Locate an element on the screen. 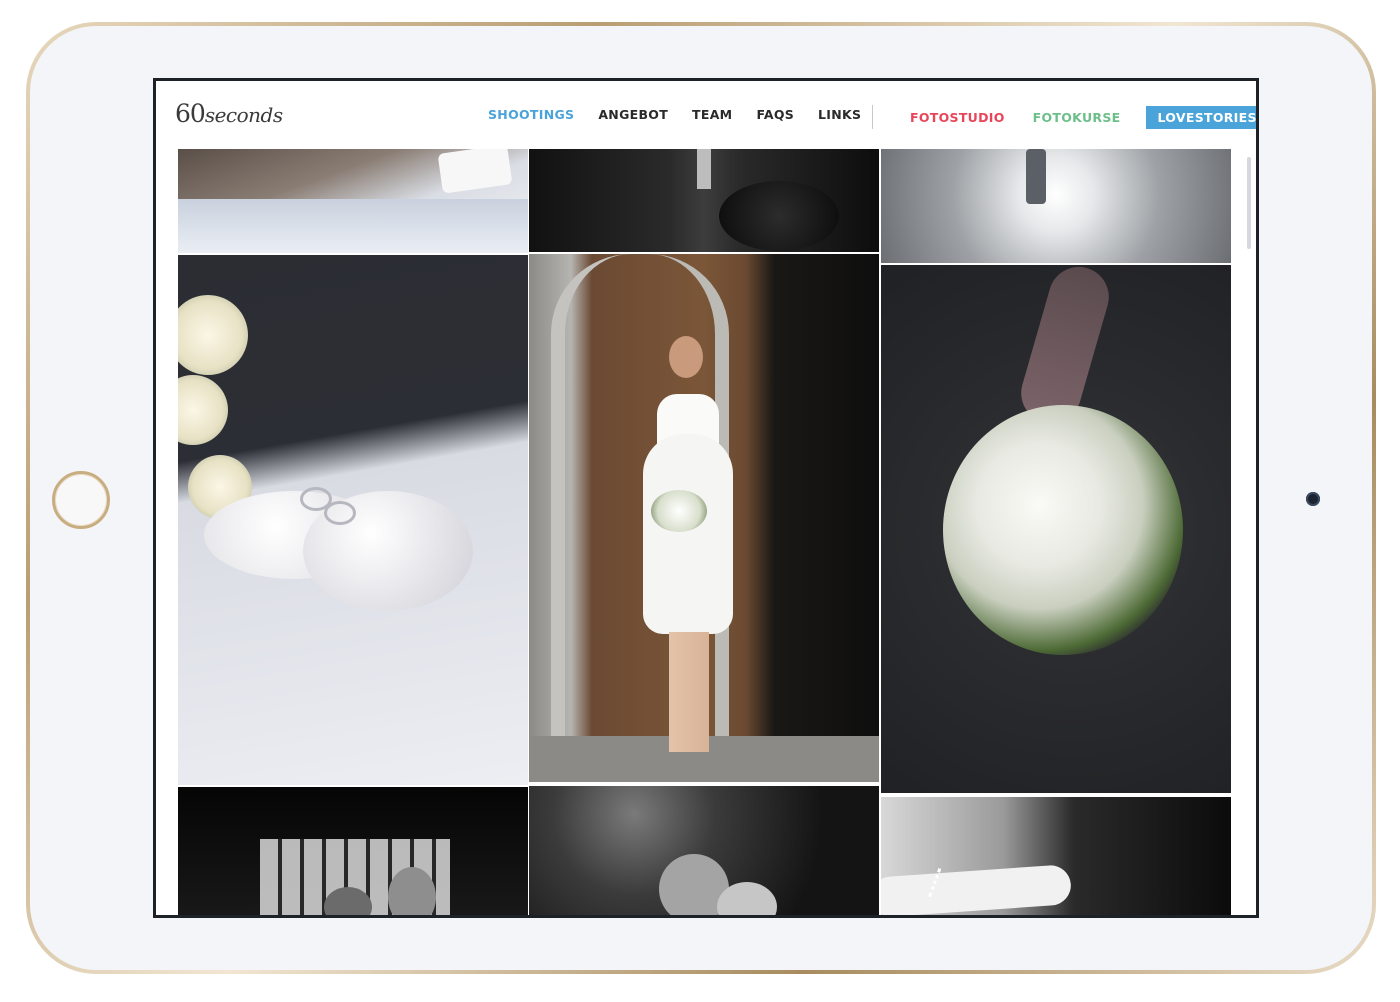 This screenshot has height=1002, width=1400. main-nav: SHOOTINGS ANGEBOT TEAM FAQS LINKS is located at coordinates (686, 114).